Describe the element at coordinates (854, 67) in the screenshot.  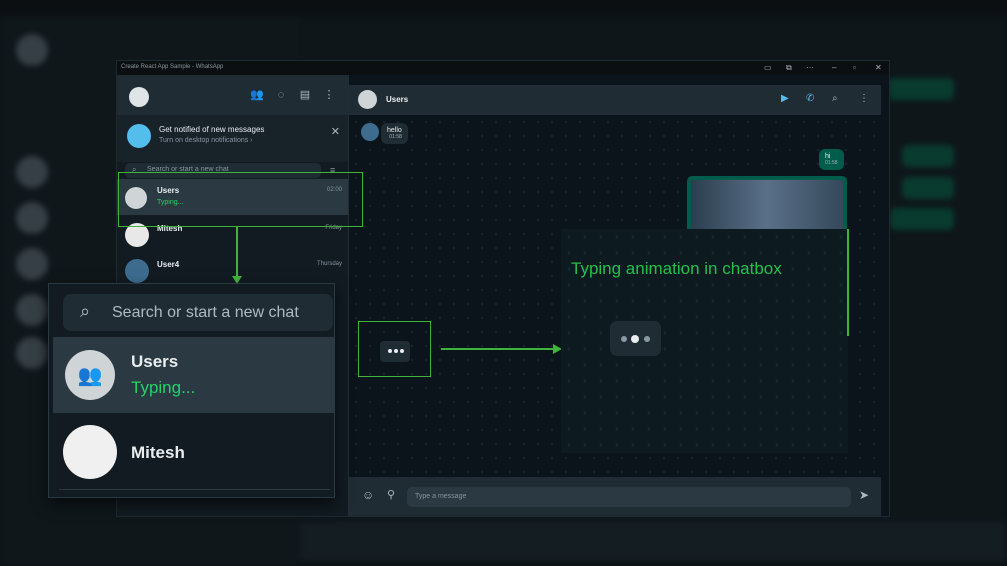
I see `maximize-icon: ▫` at that location.